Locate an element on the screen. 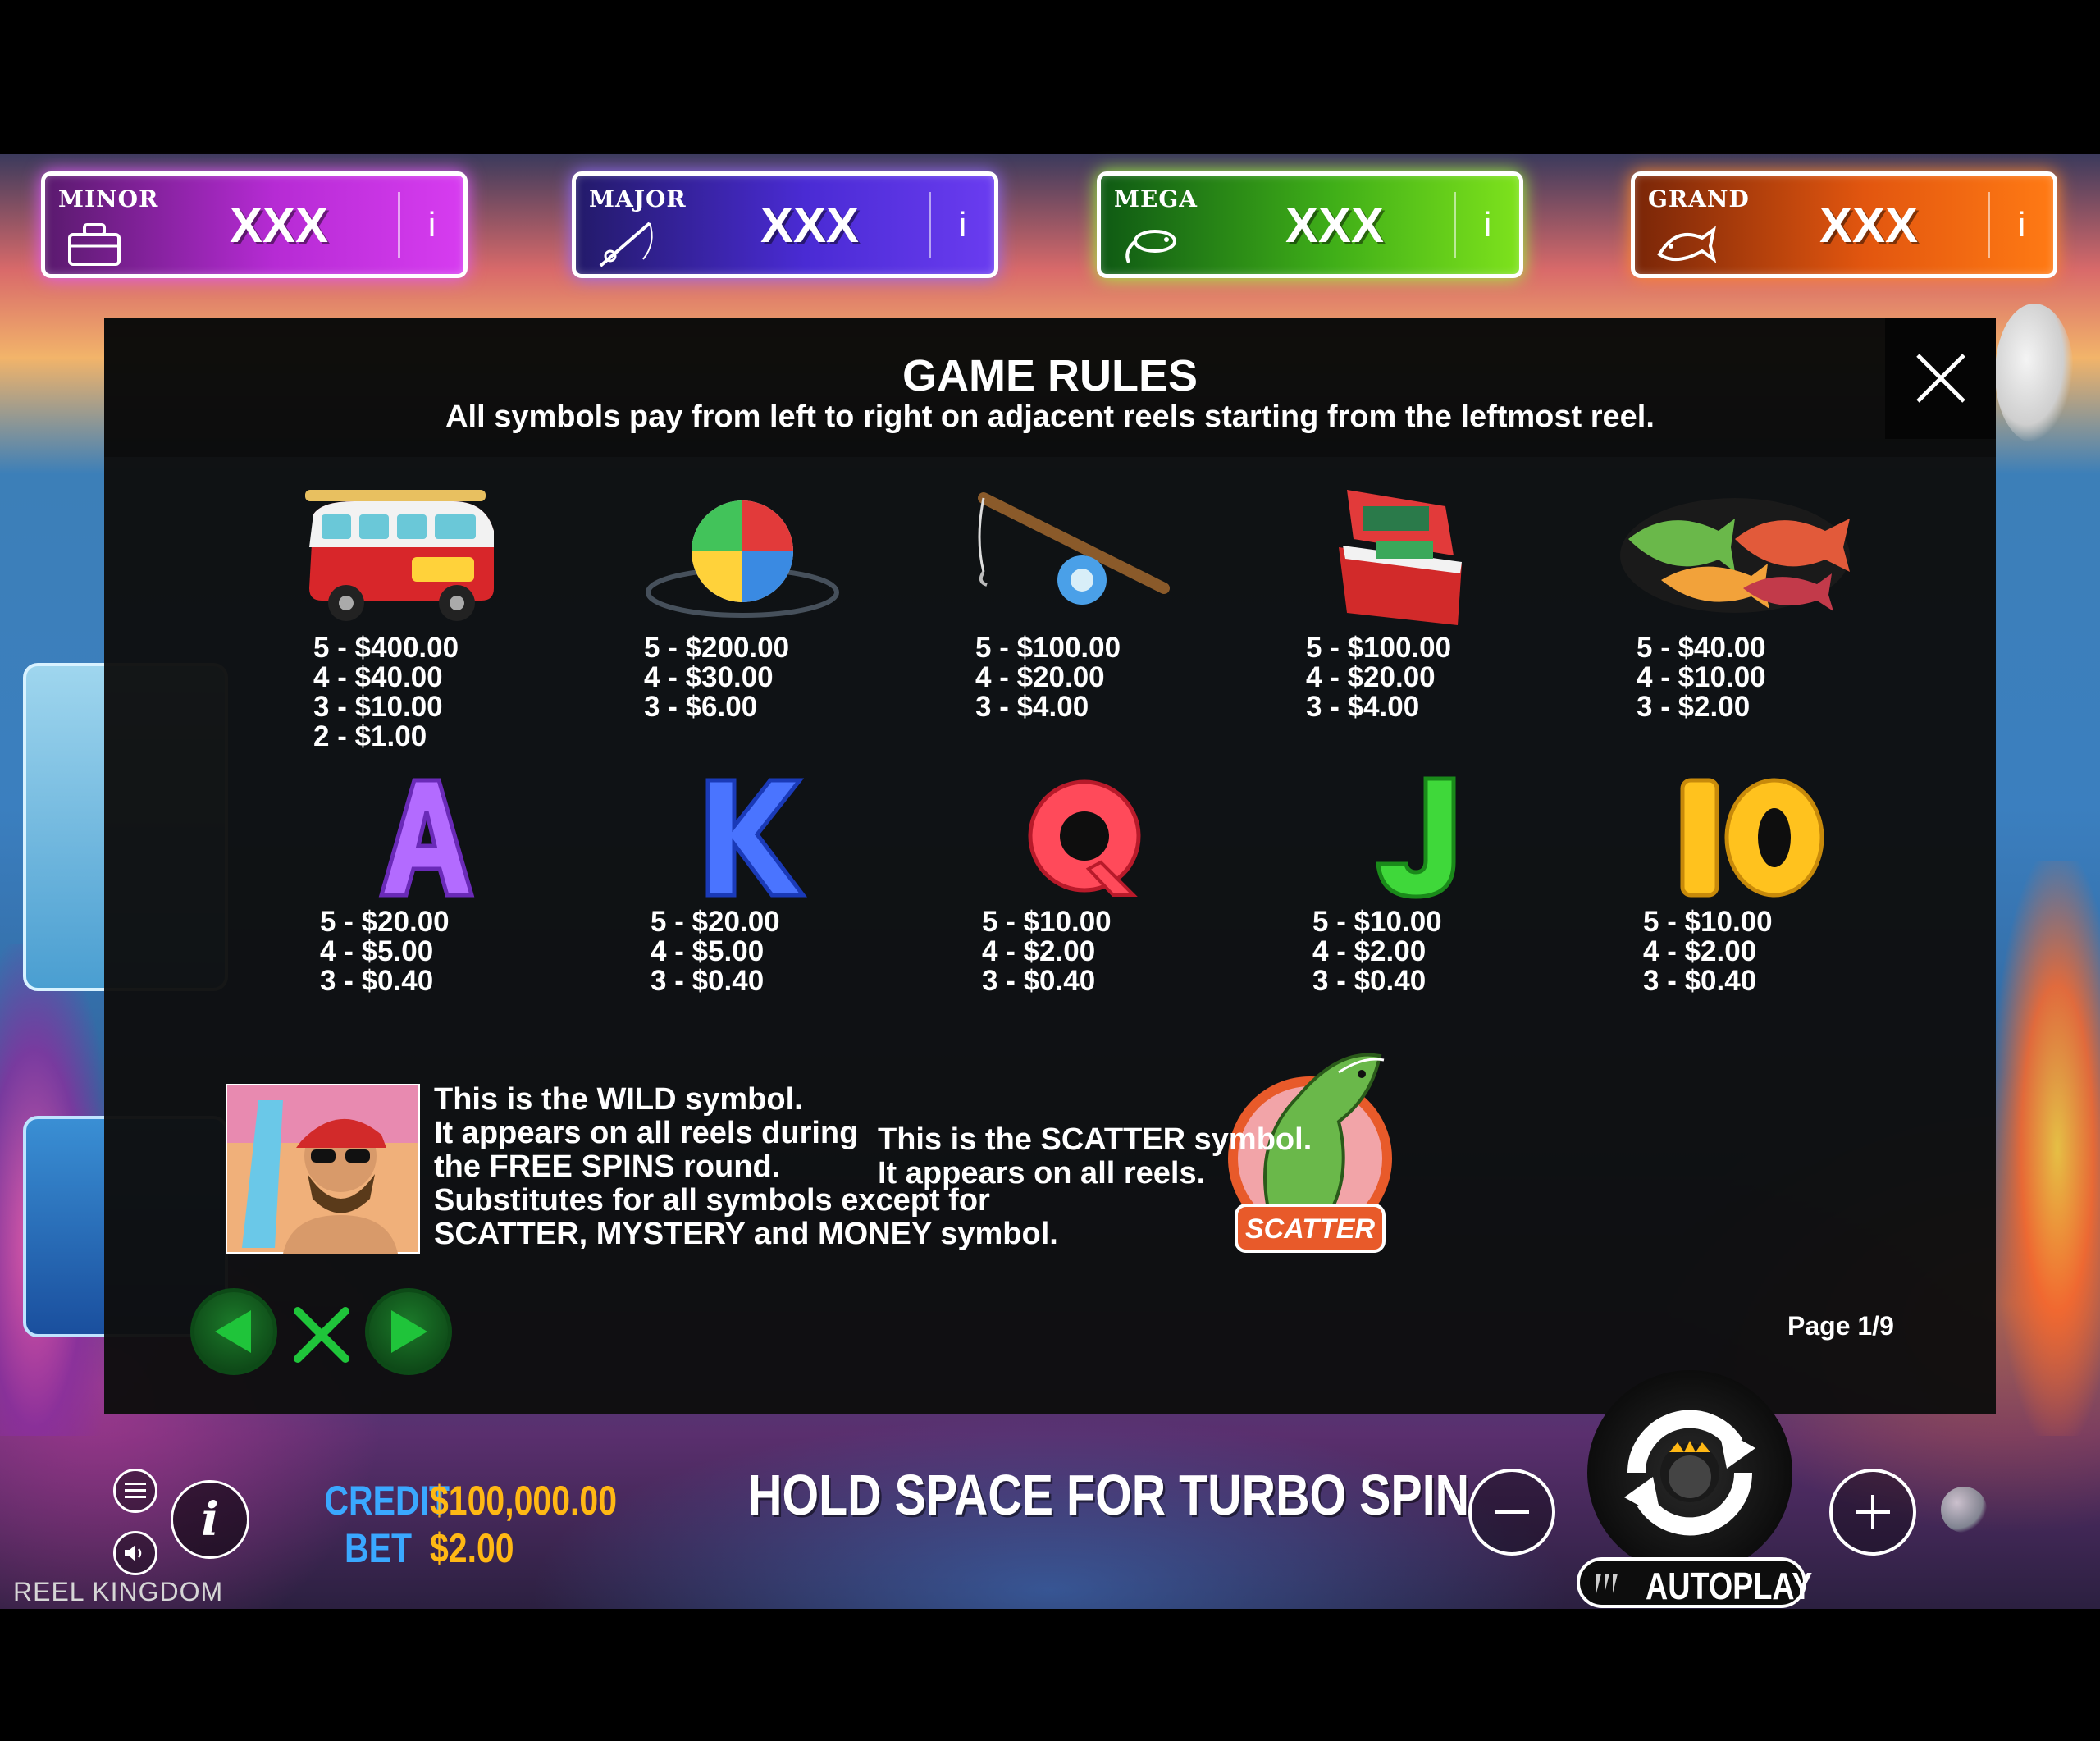  paytable-values: 5 - $200.00 4 - $30.00 3 - $6.00 is located at coordinates (750, 677).